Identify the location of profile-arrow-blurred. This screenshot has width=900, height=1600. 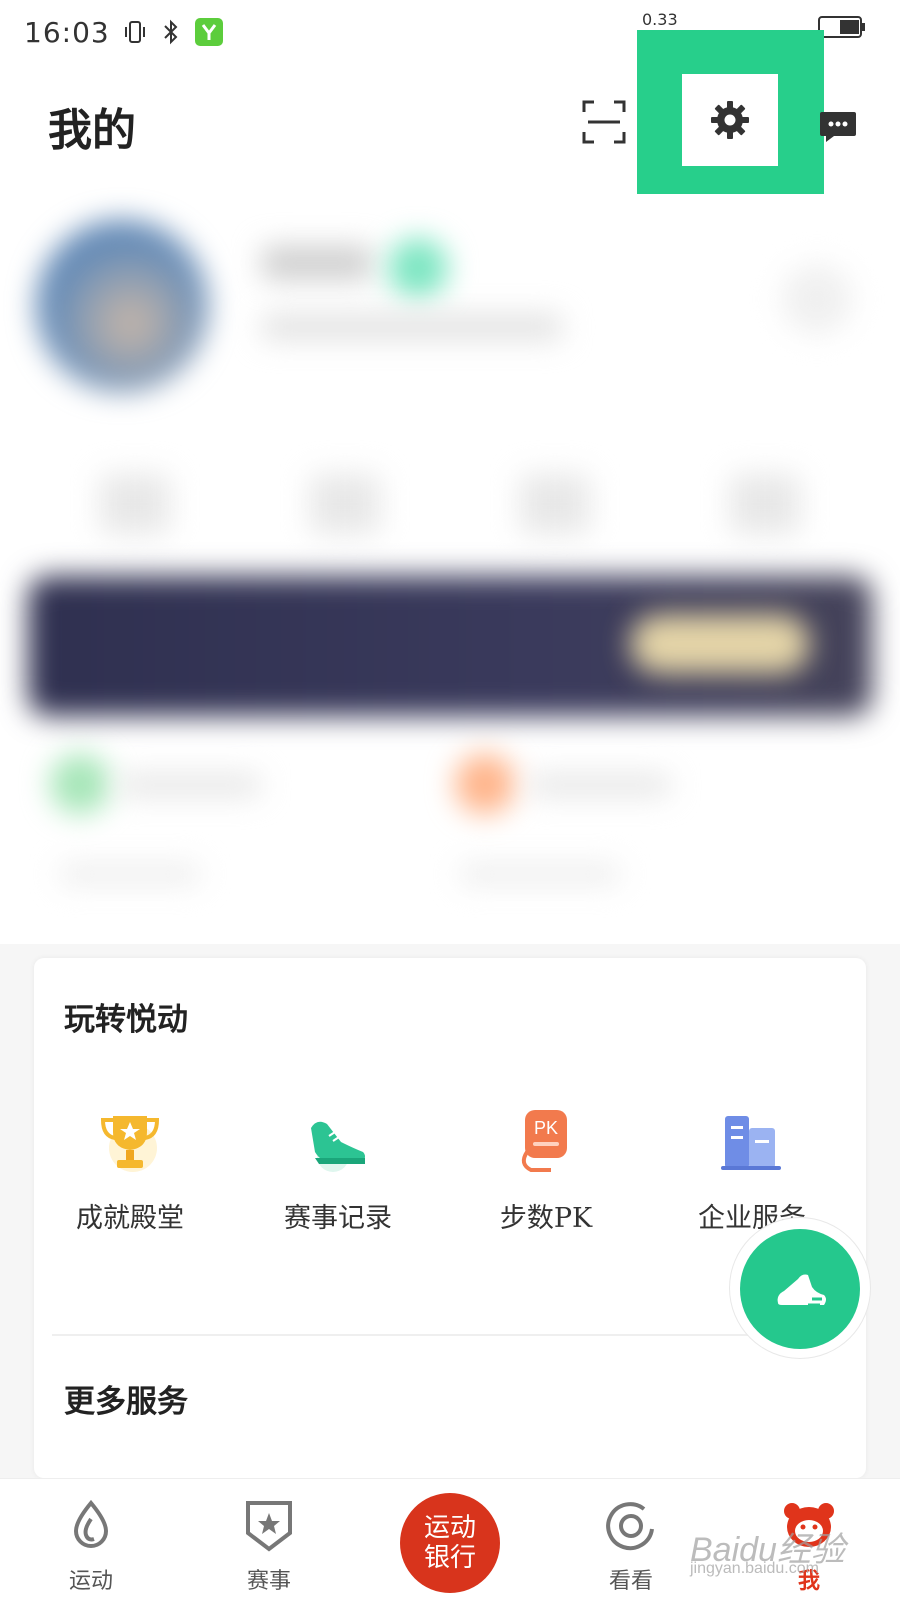
(817, 299).